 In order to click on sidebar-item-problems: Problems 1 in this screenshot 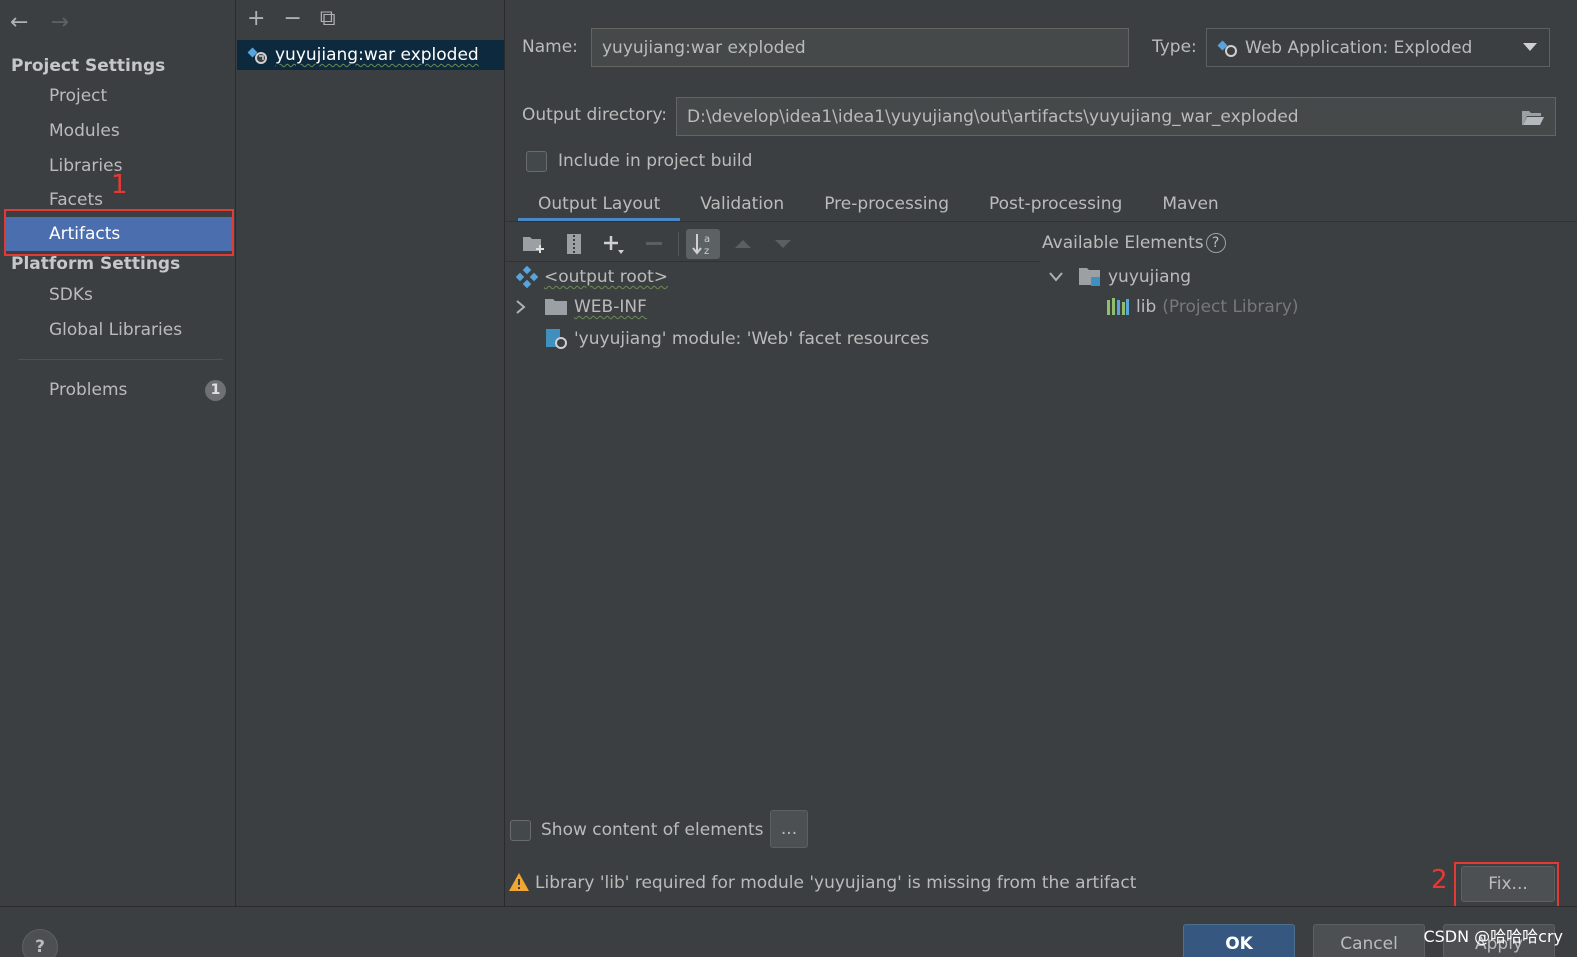, I will do `click(118, 390)`.